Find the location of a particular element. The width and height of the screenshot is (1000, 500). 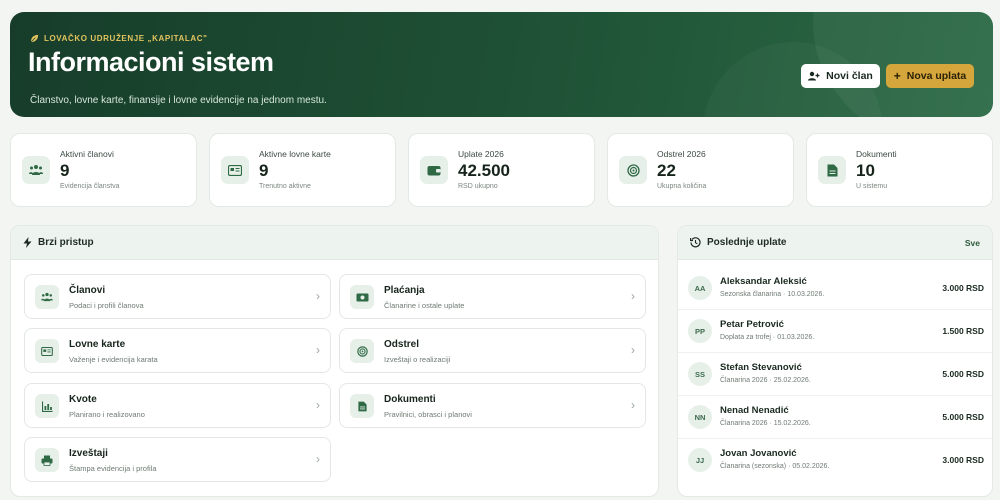

plus-icon: + is located at coordinates (897, 76).